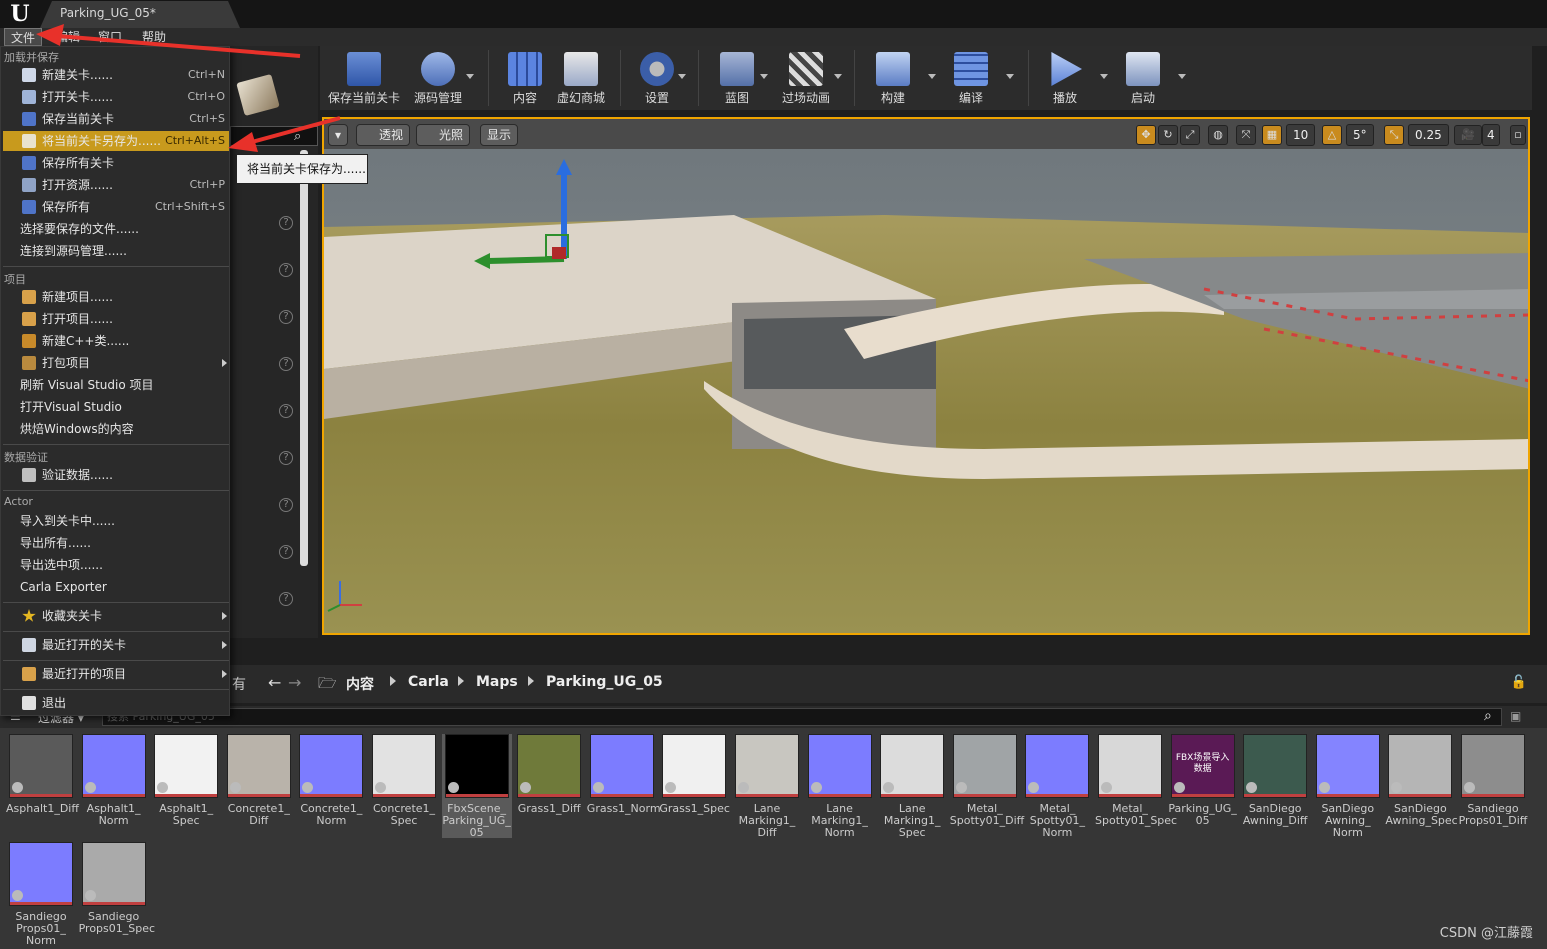 Image resolution: width=1547 pixels, height=949 pixels. Describe the element at coordinates (971, 78) in the screenshot. I see `compile-button: 编译` at that location.